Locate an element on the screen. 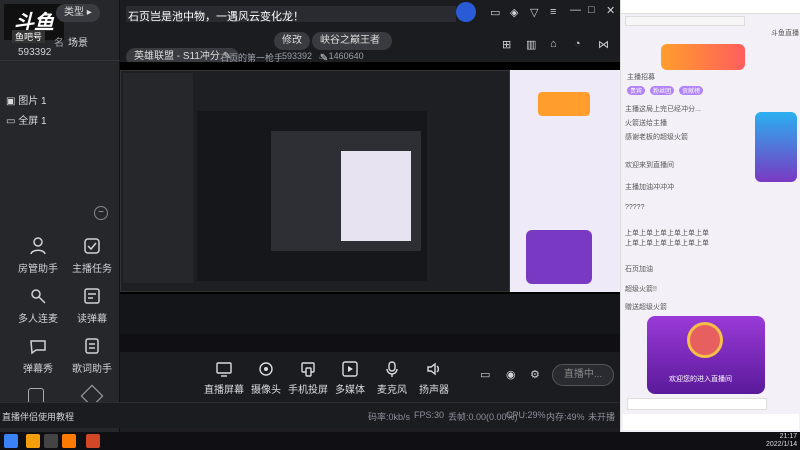  collapse-icon: − is located at coordinates (101, 213).